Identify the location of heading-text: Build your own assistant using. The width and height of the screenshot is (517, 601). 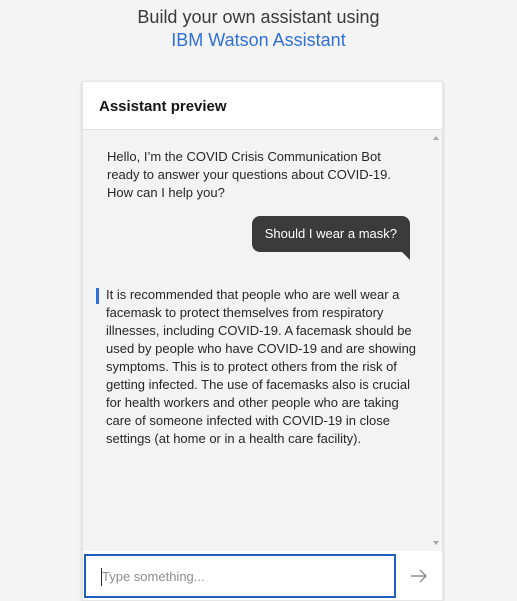
(258, 17).